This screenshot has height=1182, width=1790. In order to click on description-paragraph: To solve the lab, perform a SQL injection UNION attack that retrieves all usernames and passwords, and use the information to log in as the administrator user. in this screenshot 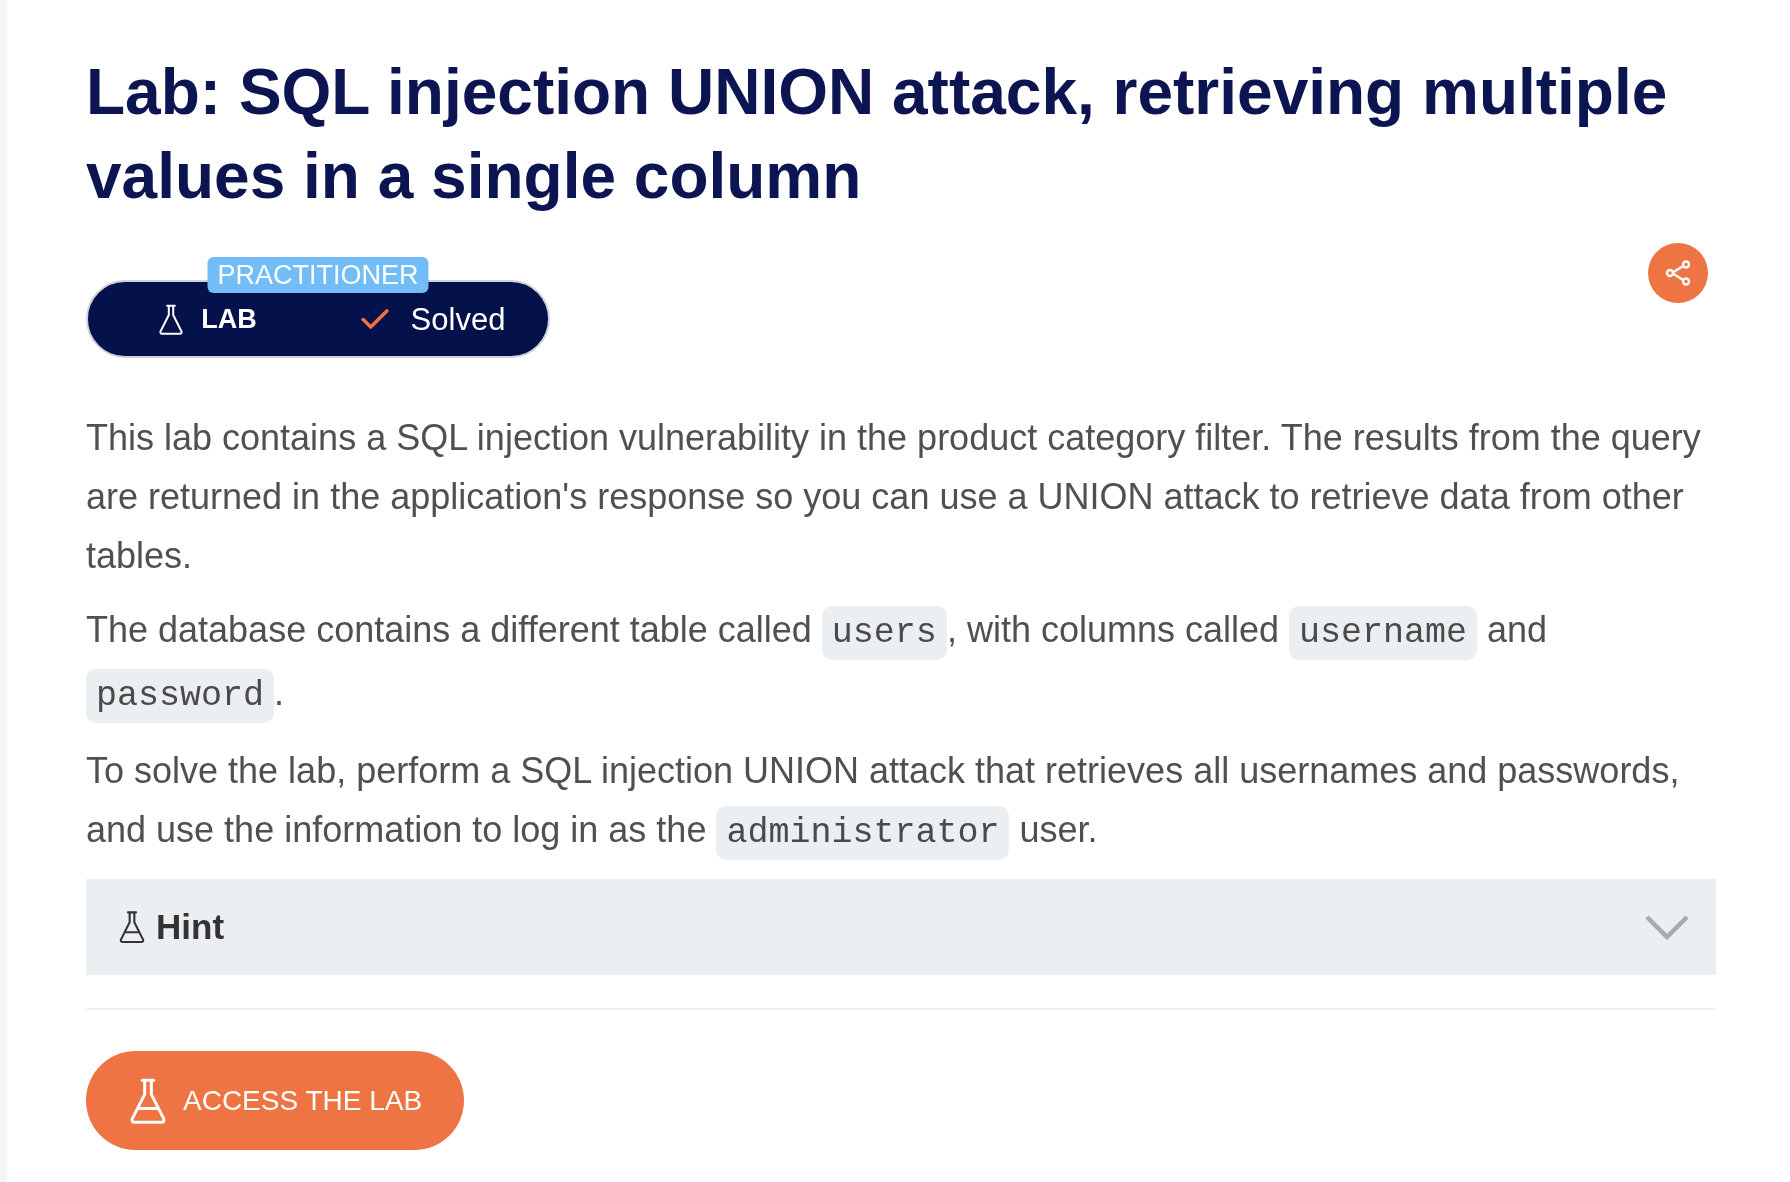, I will do `click(901, 802)`.